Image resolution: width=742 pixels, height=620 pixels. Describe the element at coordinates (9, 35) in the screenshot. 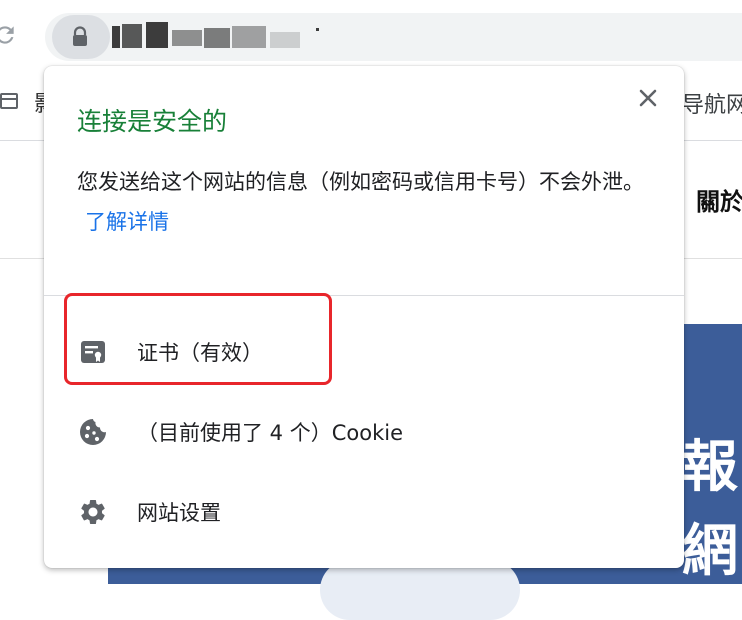

I see `reload-icon` at that location.